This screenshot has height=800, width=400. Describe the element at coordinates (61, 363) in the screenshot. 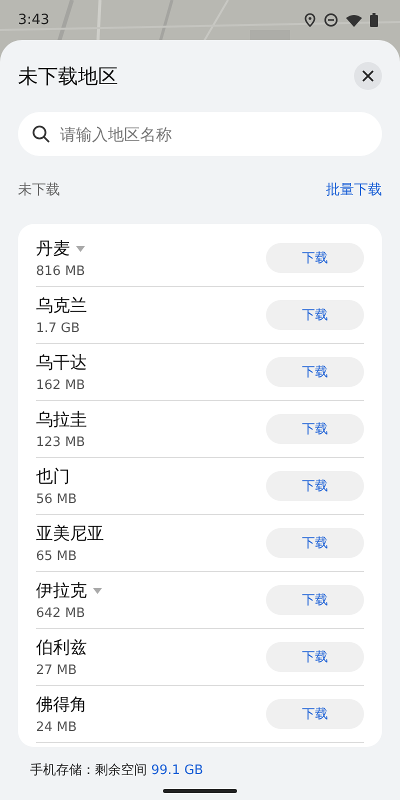

I see `region-name: 乌干达` at that location.